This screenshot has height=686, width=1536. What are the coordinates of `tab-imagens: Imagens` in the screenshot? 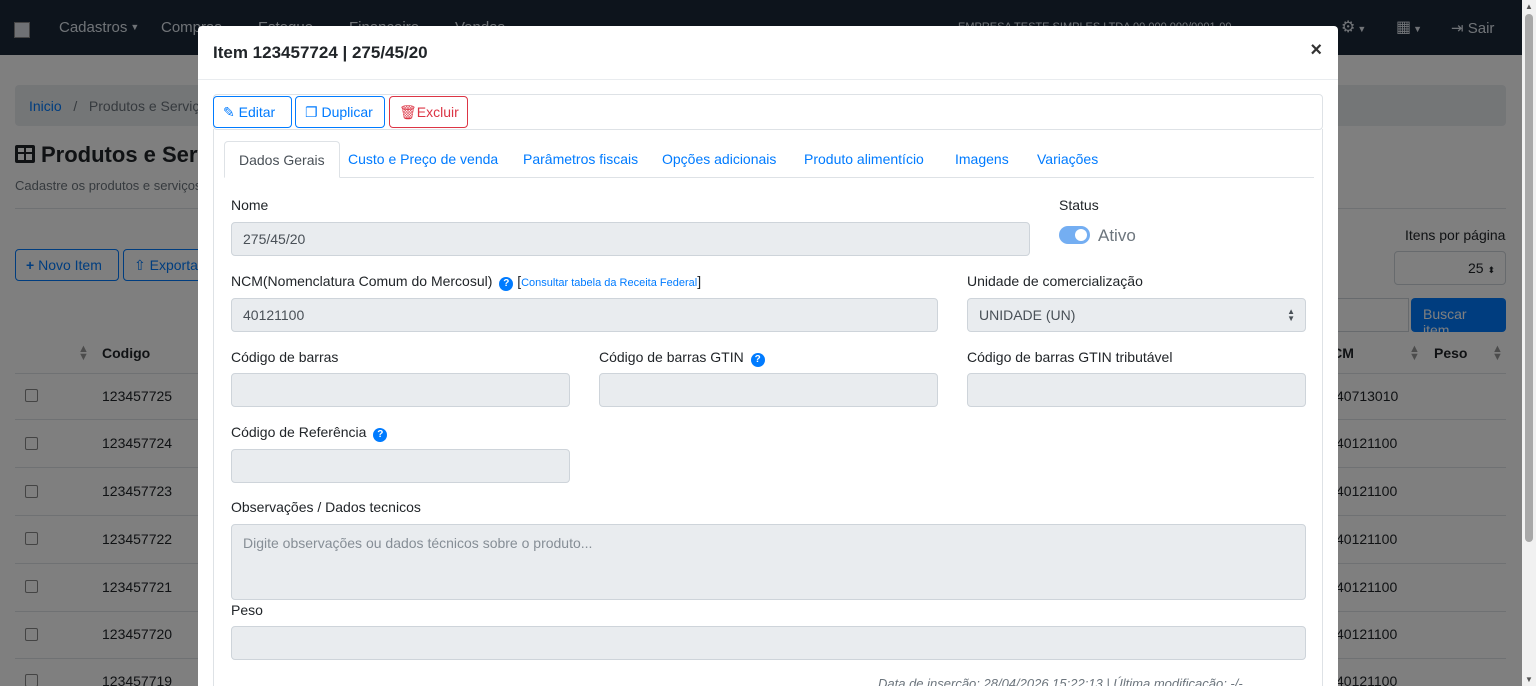 It's located at (982, 159).